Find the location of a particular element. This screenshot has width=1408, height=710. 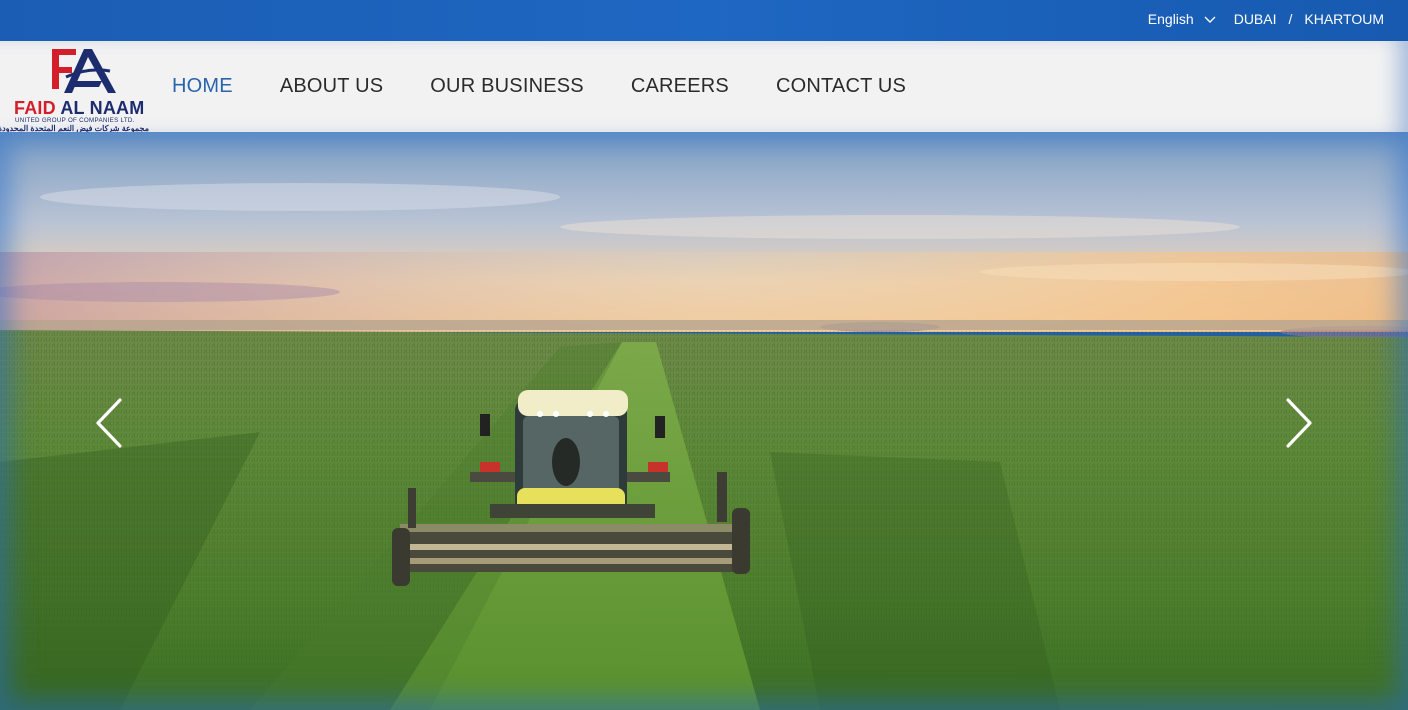

chevron-down-icon is located at coordinates (1210, 19).